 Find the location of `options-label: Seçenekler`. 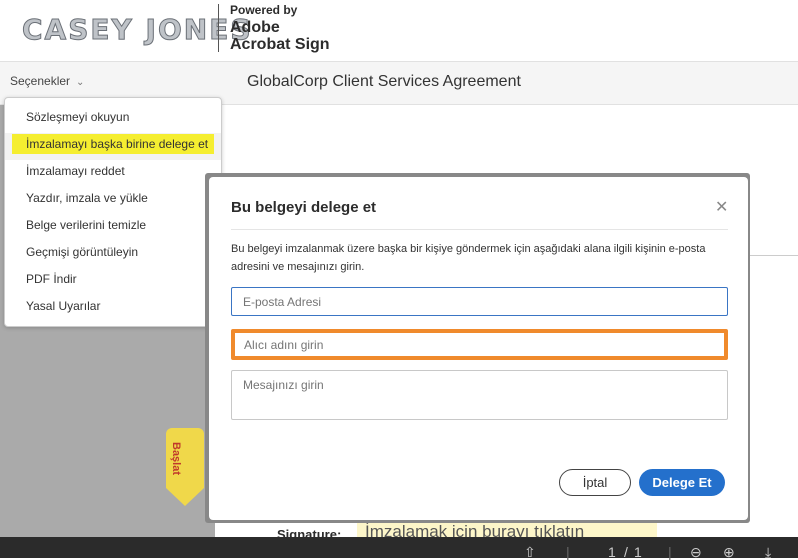

options-label: Seçenekler is located at coordinates (40, 81).